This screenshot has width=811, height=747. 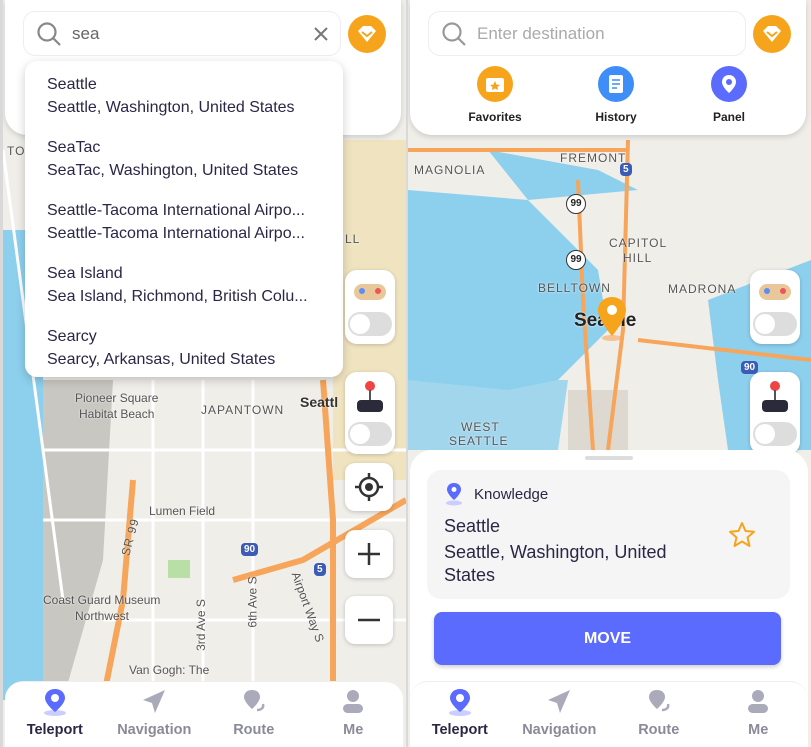 I want to click on search-input, so click(x=193, y=33).